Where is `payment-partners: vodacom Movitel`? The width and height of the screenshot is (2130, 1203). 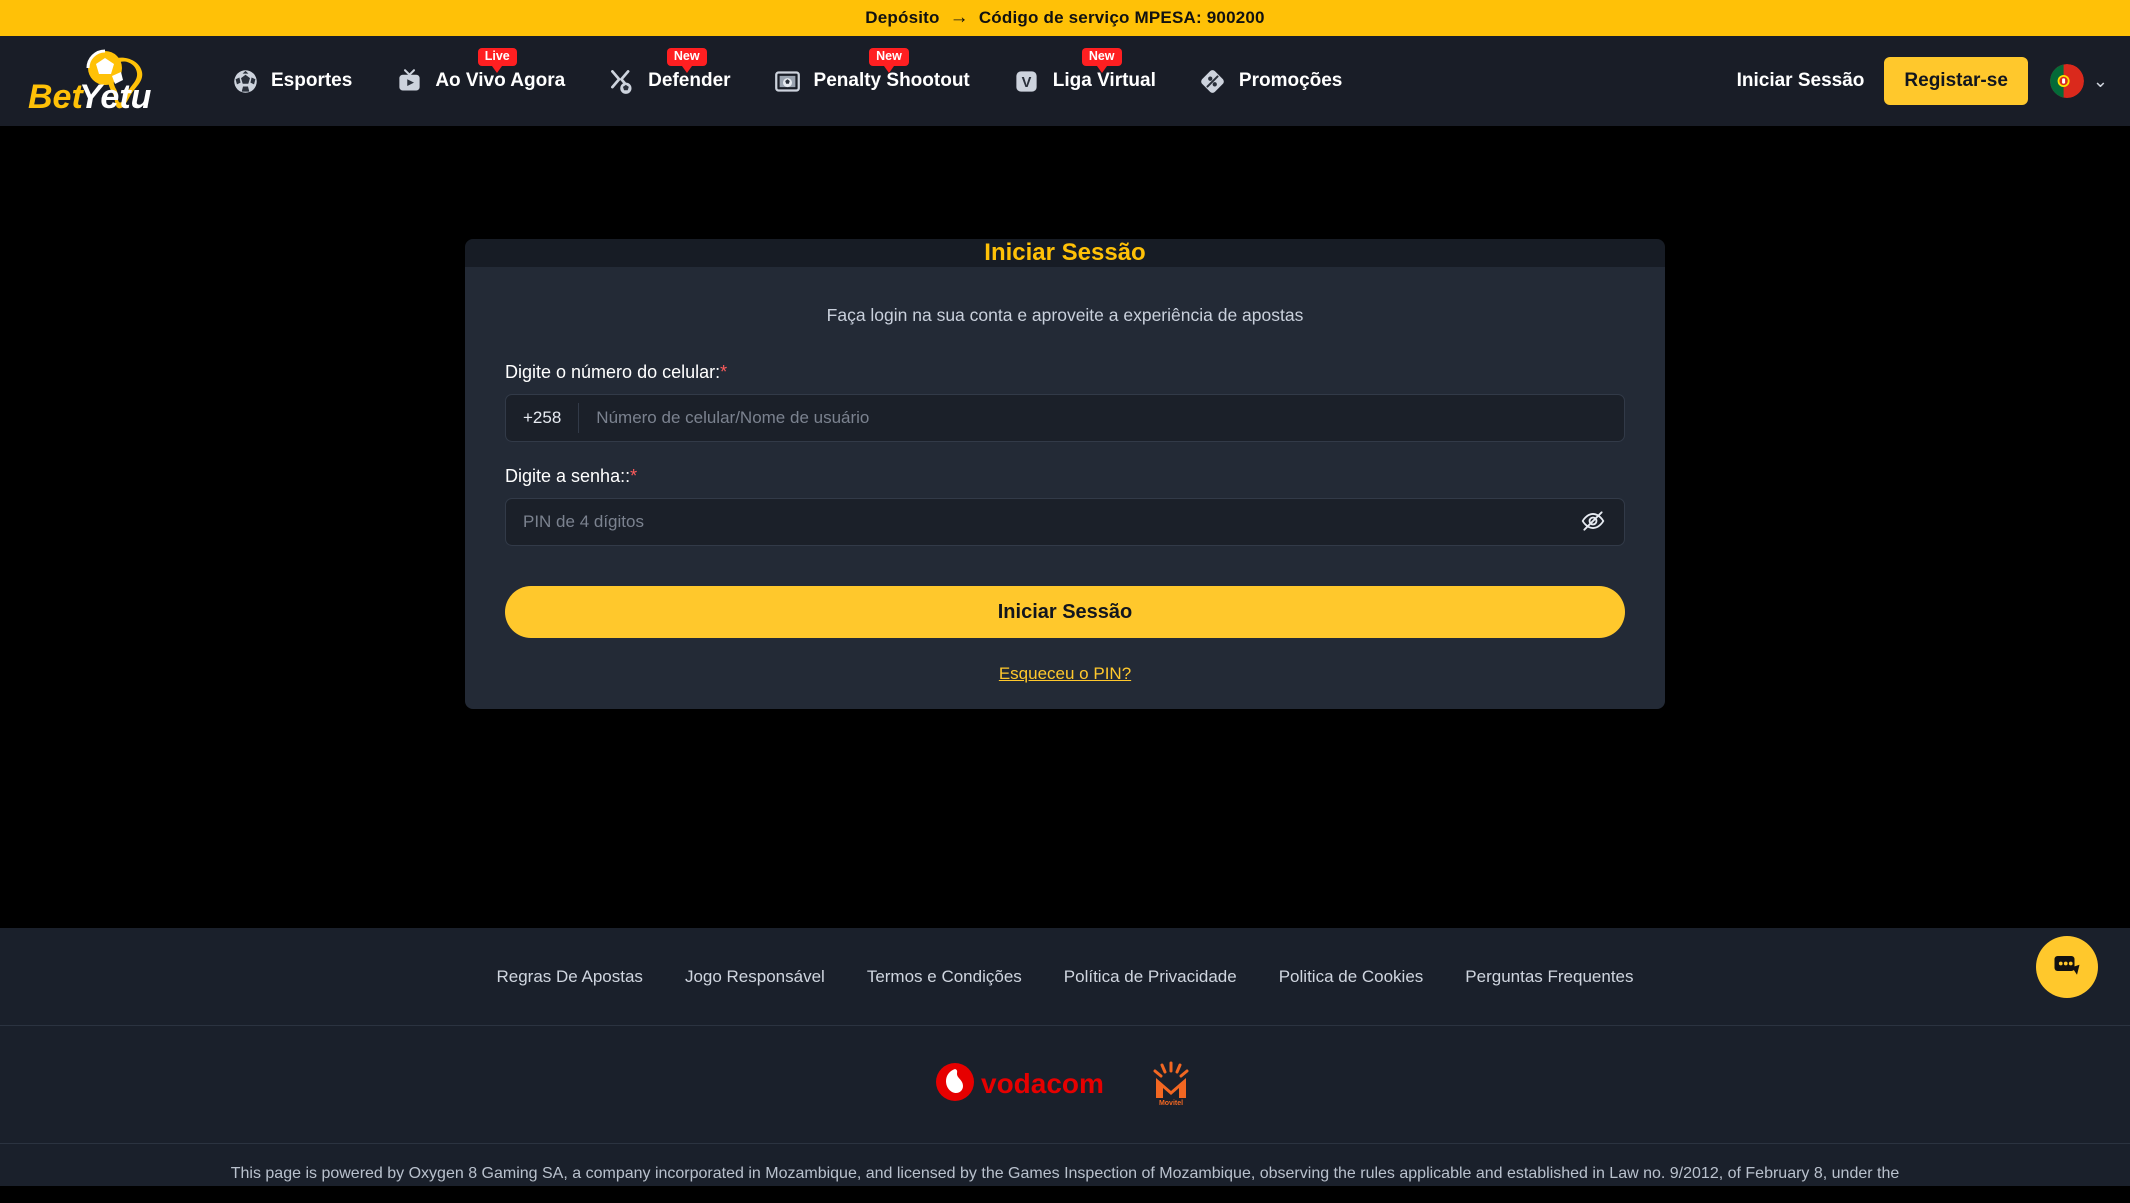 payment-partners: vodacom Movitel is located at coordinates (1065, 1085).